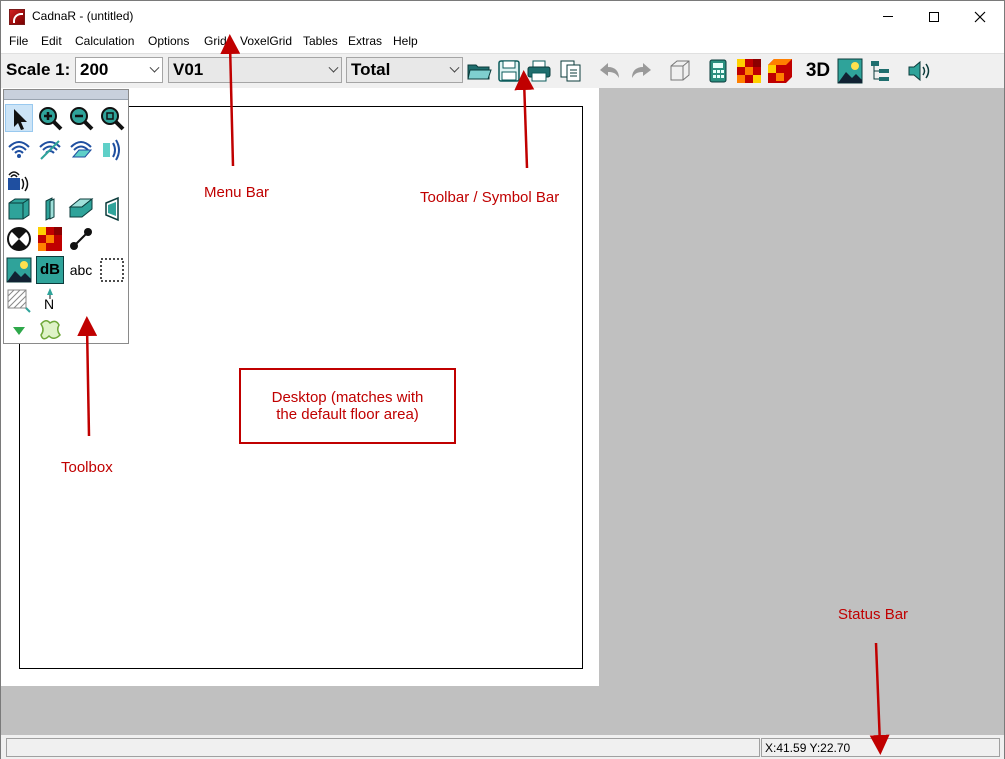 The width and height of the screenshot is (1005, 759). I want to click on save-icon, so click(509, 71).